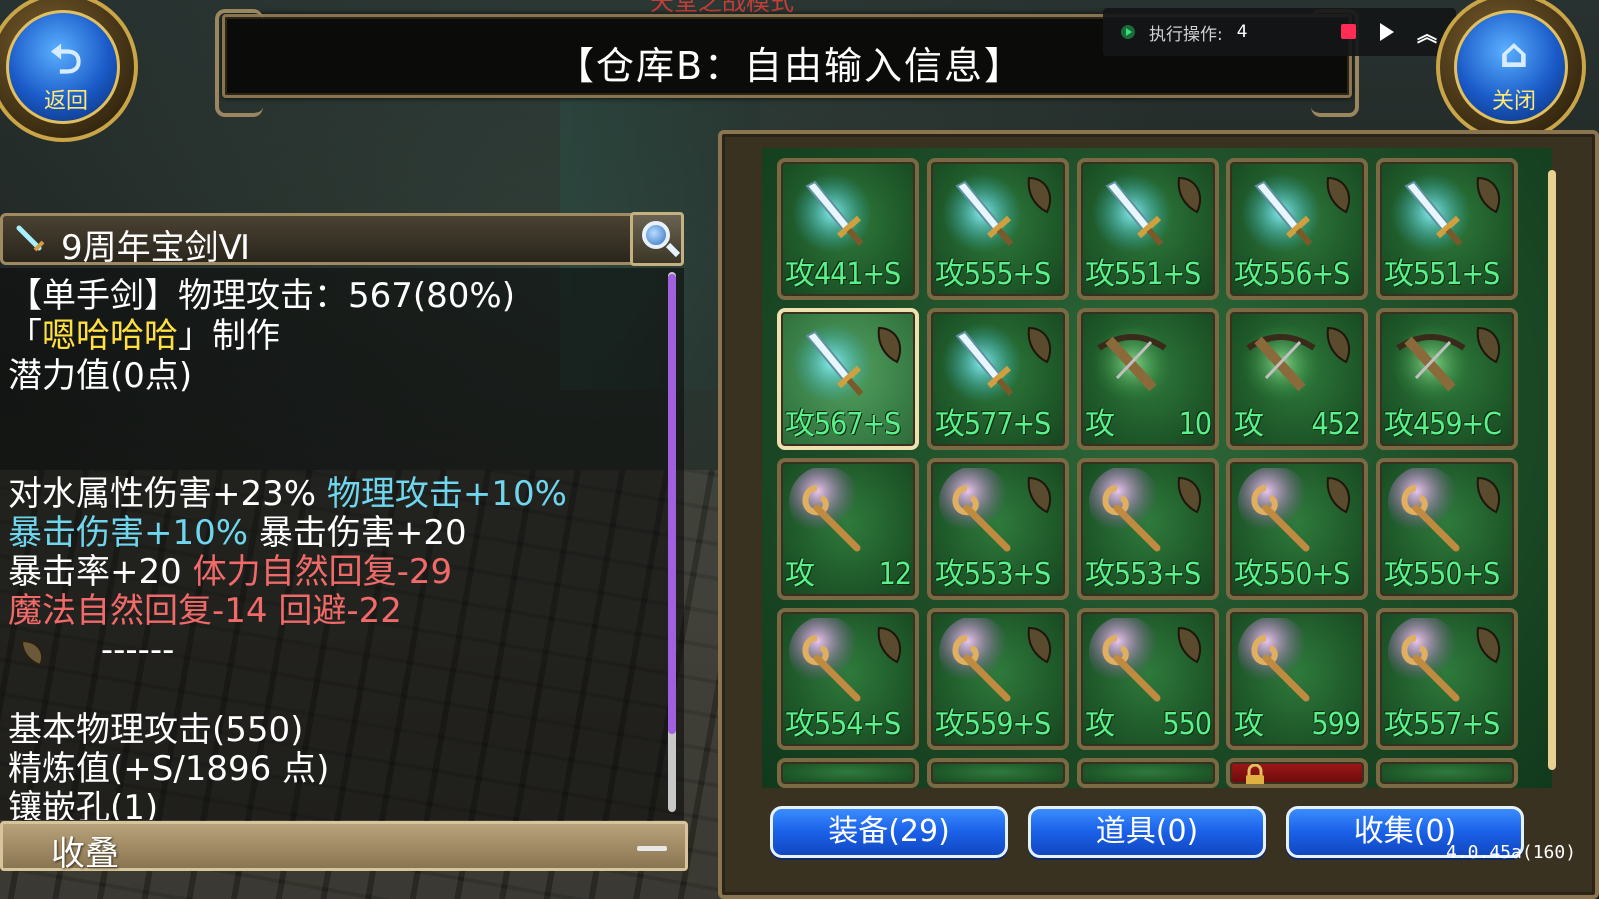 The width and height of the screenshot is (1599, 899). I want to click on storage-slot: 攻 452, so click(1297, 379).